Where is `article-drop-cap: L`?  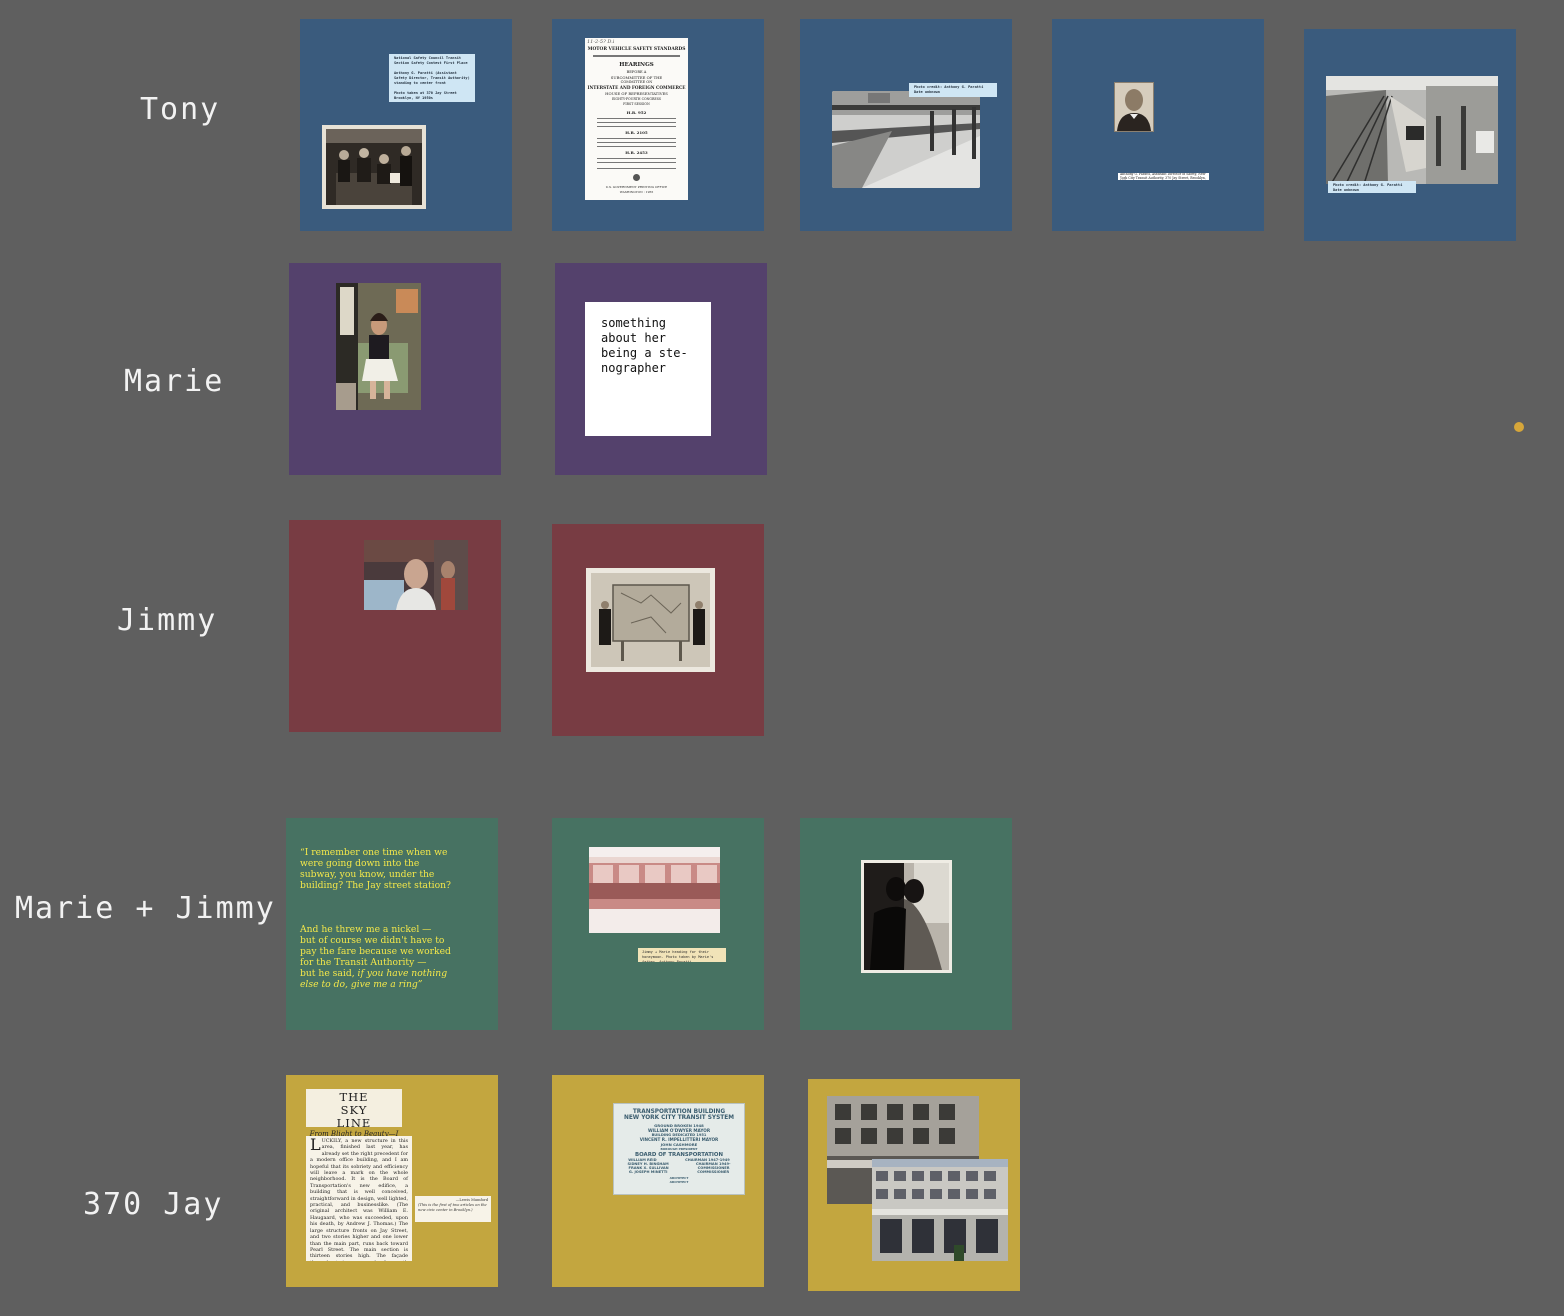
article-drop-cap: L is located at coordinates (315, 1145).